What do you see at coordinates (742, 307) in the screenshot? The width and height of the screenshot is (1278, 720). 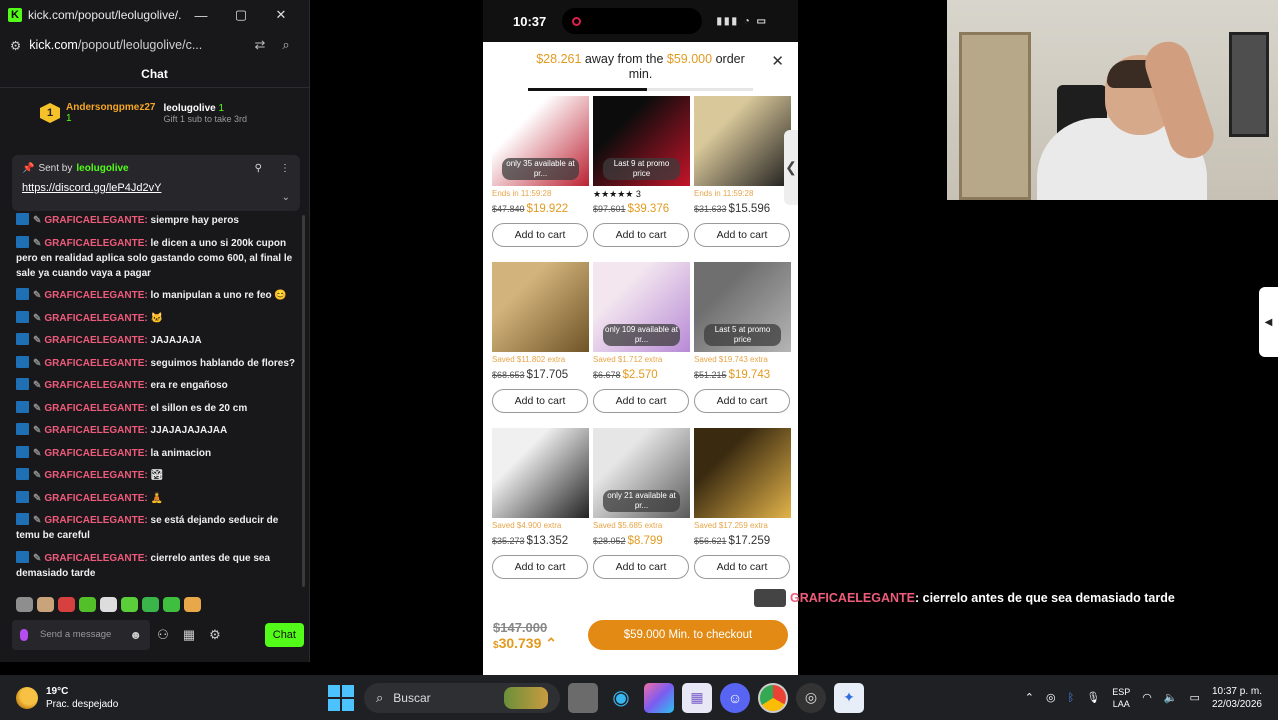 I see `product-image: Last 5 at promo price` at bounding box center [742, 307].